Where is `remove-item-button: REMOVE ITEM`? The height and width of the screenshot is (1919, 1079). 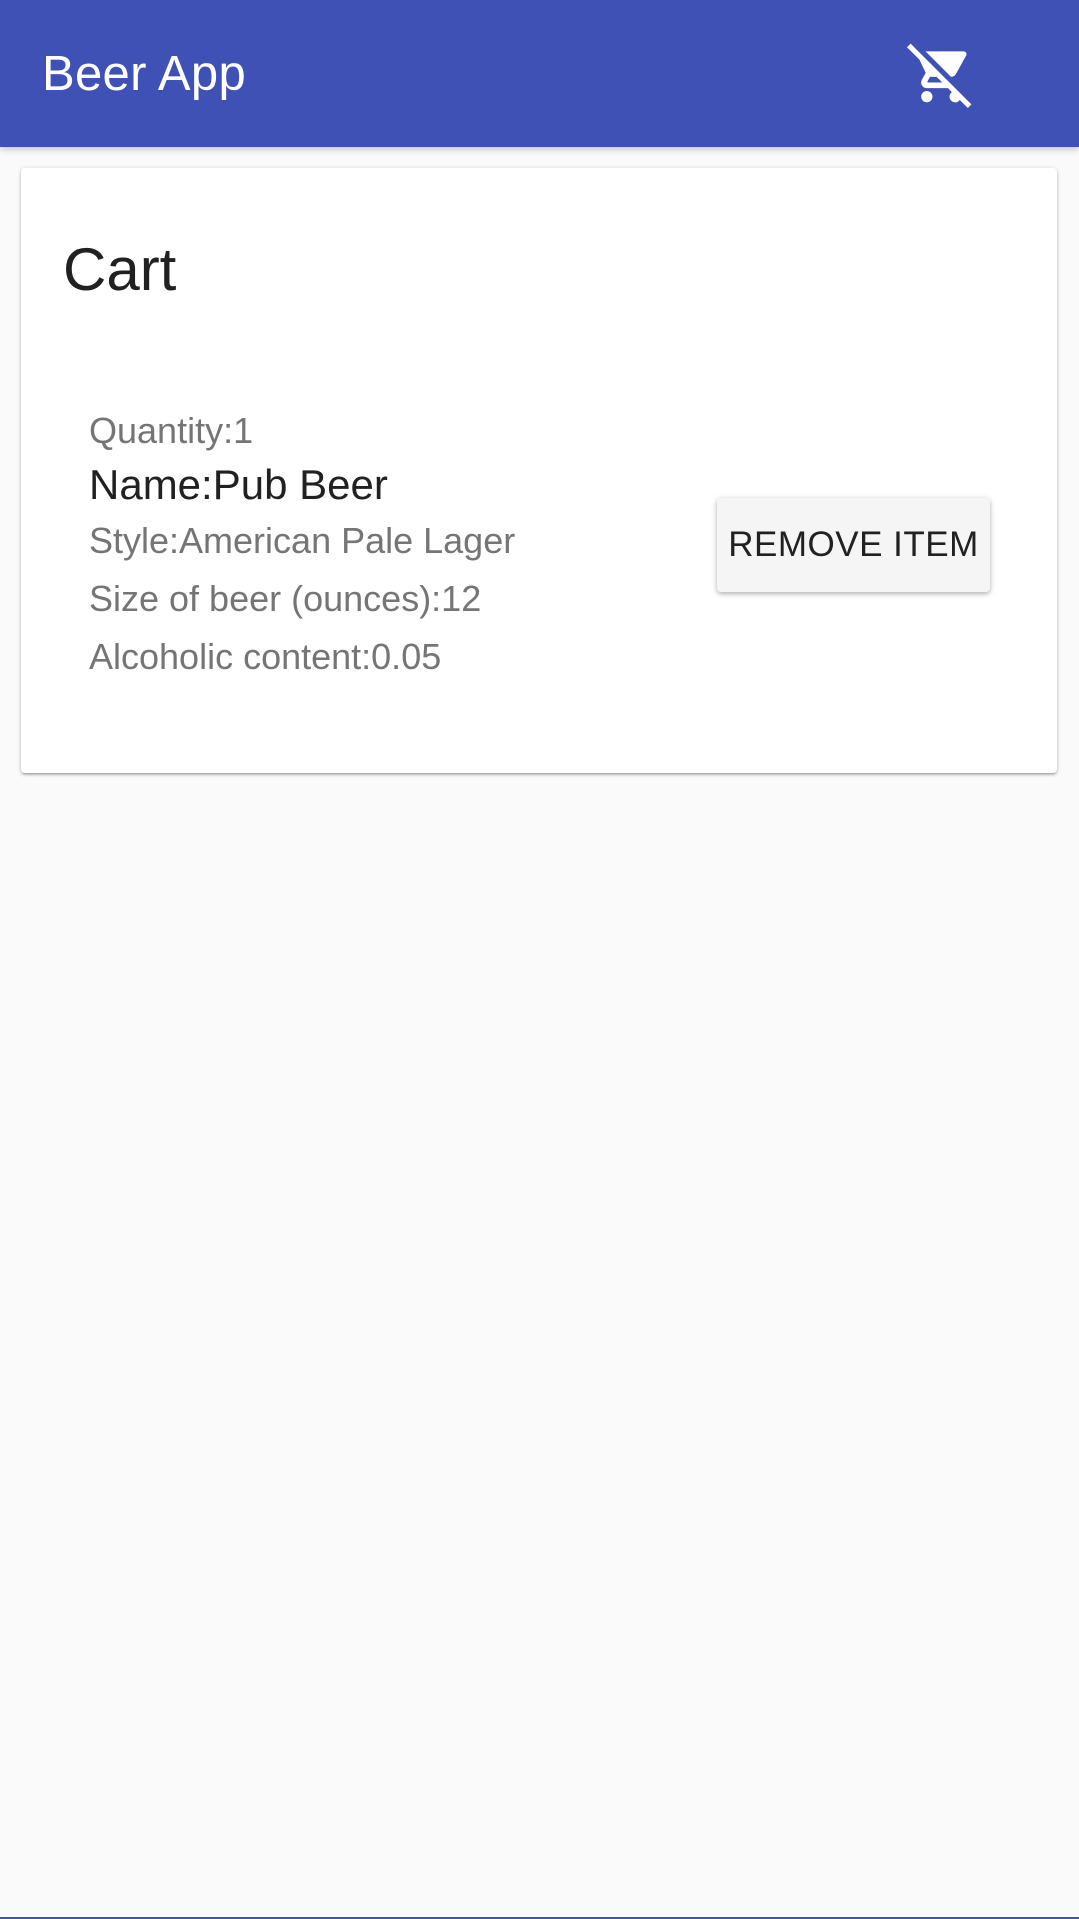 remove-item-button: REMOVE ITEM is located at coordinates (853, 545).